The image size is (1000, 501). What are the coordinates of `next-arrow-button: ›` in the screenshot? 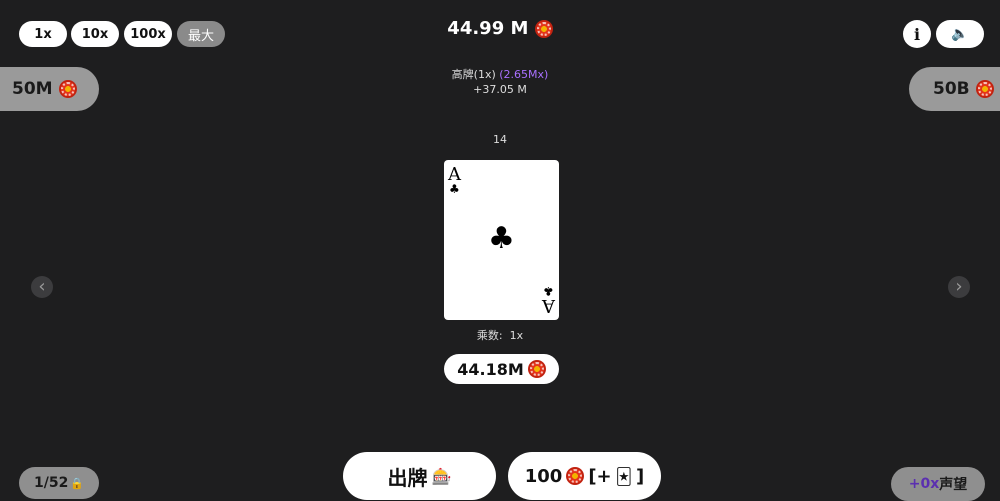 It's located at (959, 287).